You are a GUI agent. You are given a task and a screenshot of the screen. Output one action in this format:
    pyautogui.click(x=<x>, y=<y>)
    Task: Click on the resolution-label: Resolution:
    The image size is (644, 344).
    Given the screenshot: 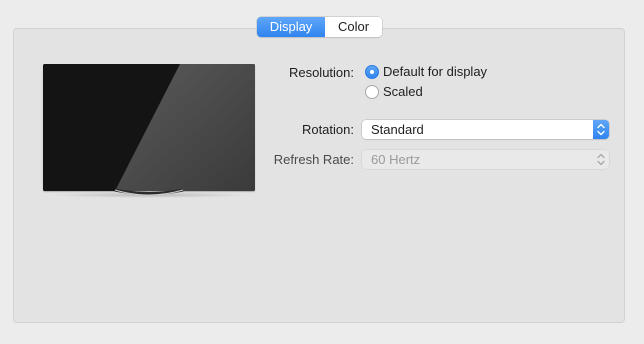 What is the action you would take?
    pyautogui.click(x=321, y=72)
    